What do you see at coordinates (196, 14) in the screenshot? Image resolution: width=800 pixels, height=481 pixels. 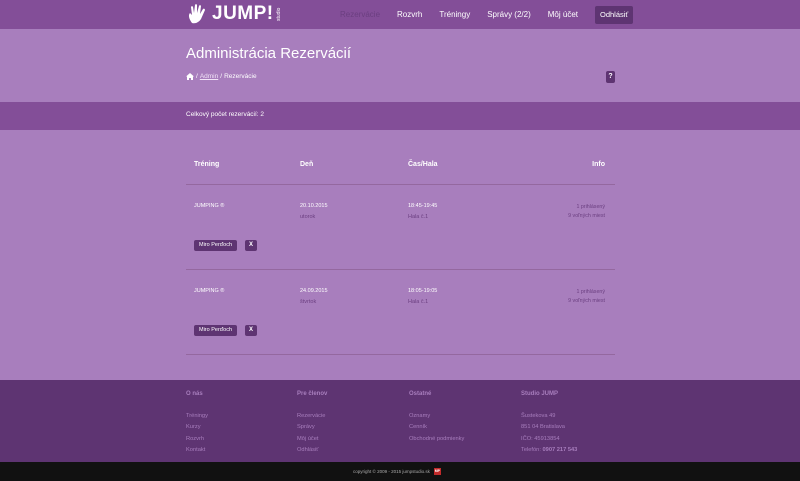 I see `hand-logo-icon` at bounding box center [196, 14].